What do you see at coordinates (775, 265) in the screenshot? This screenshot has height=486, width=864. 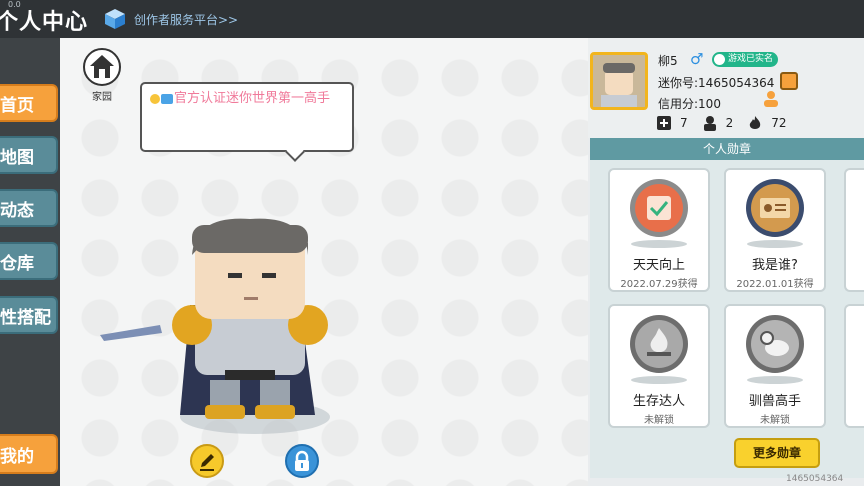 I see `medal-name: 我是谁?` at bounding box center [775, 265].